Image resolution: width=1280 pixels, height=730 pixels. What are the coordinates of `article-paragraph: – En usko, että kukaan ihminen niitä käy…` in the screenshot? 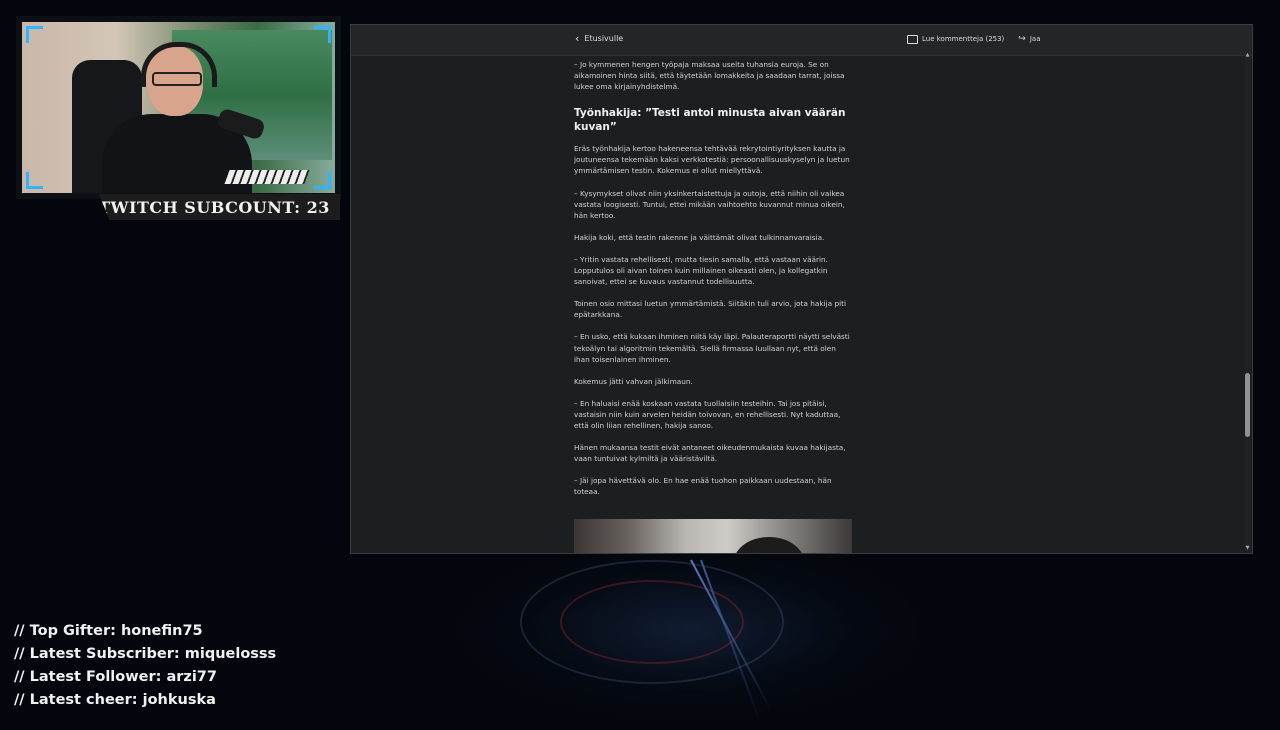 It's located at (712, 348).